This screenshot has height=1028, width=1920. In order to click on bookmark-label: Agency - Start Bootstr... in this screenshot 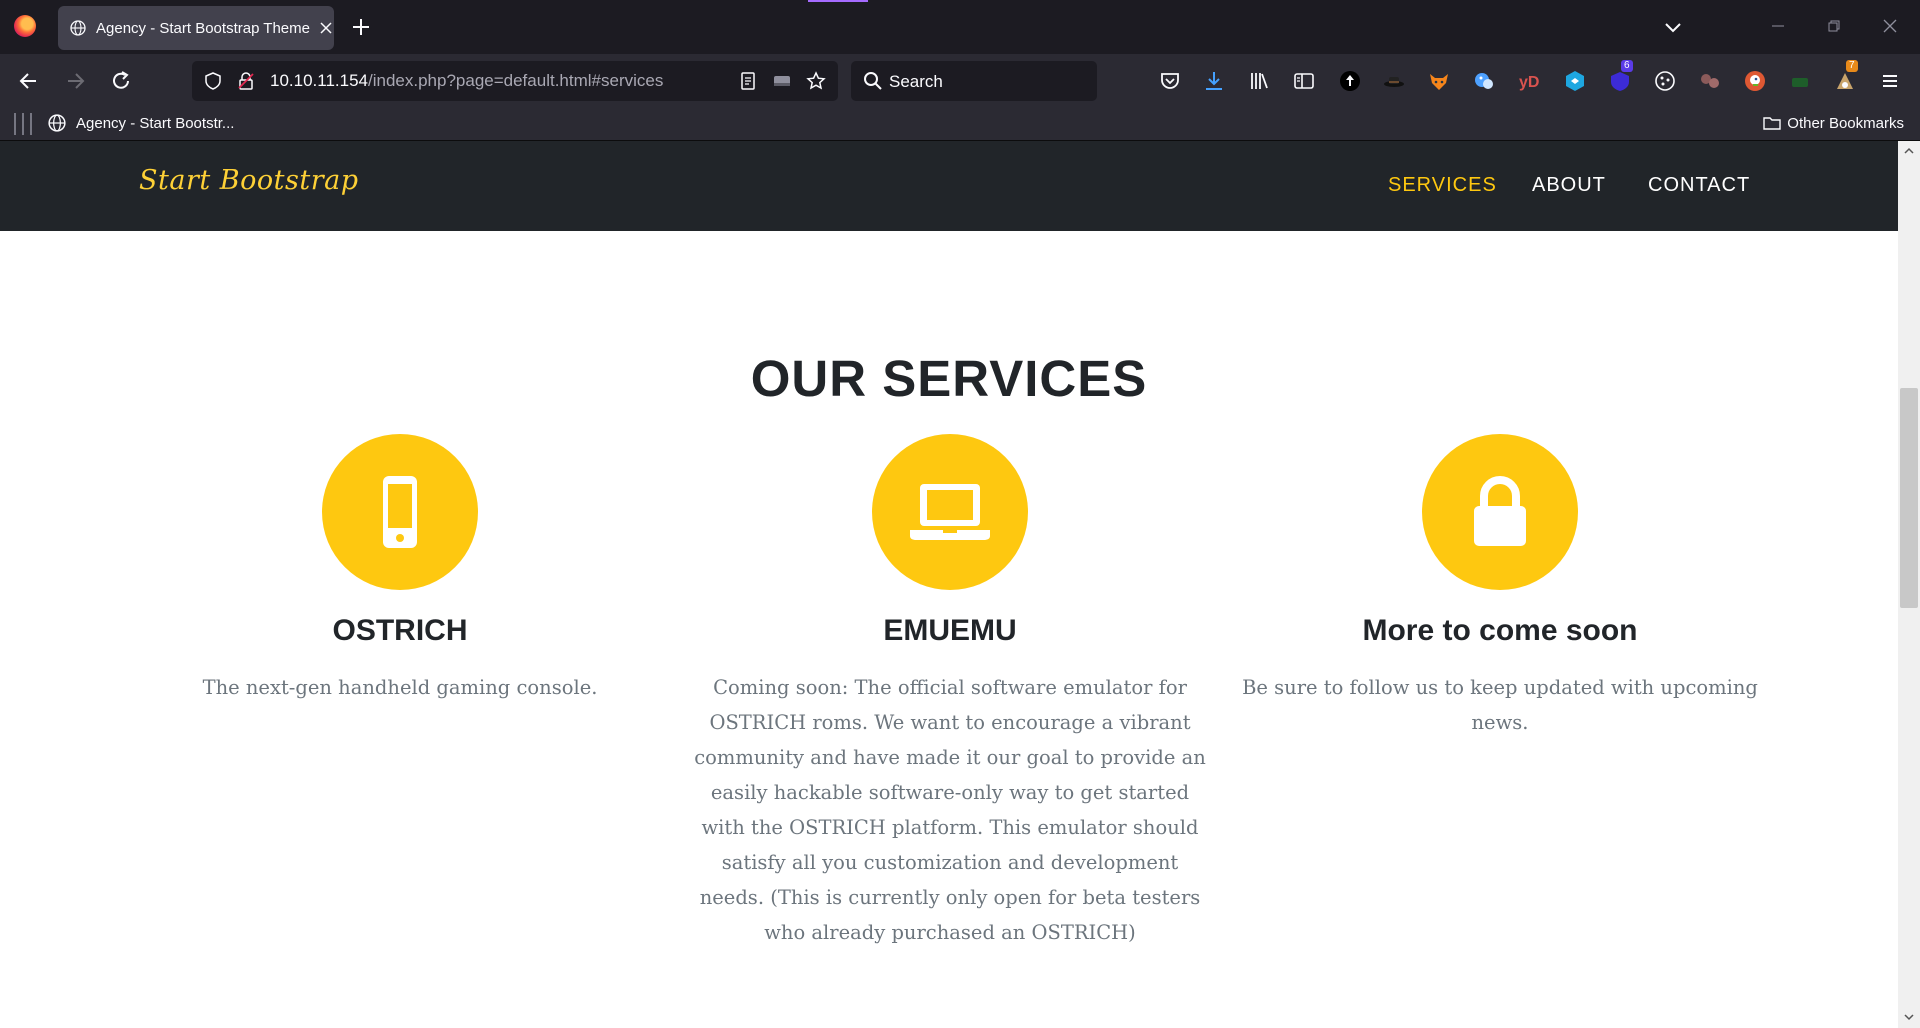, I will do `click(155, 123)`.